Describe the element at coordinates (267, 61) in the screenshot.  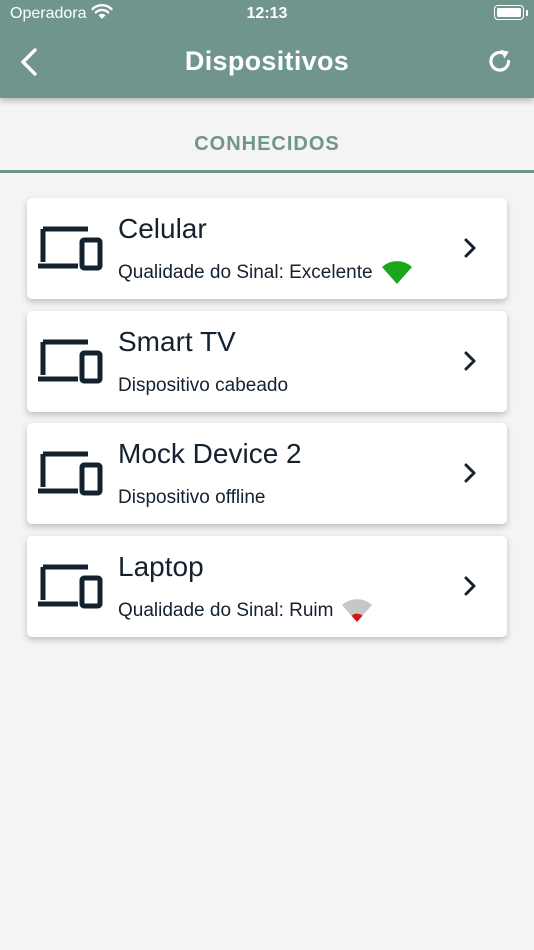
I see `page-title: Dispositivos` at that location.